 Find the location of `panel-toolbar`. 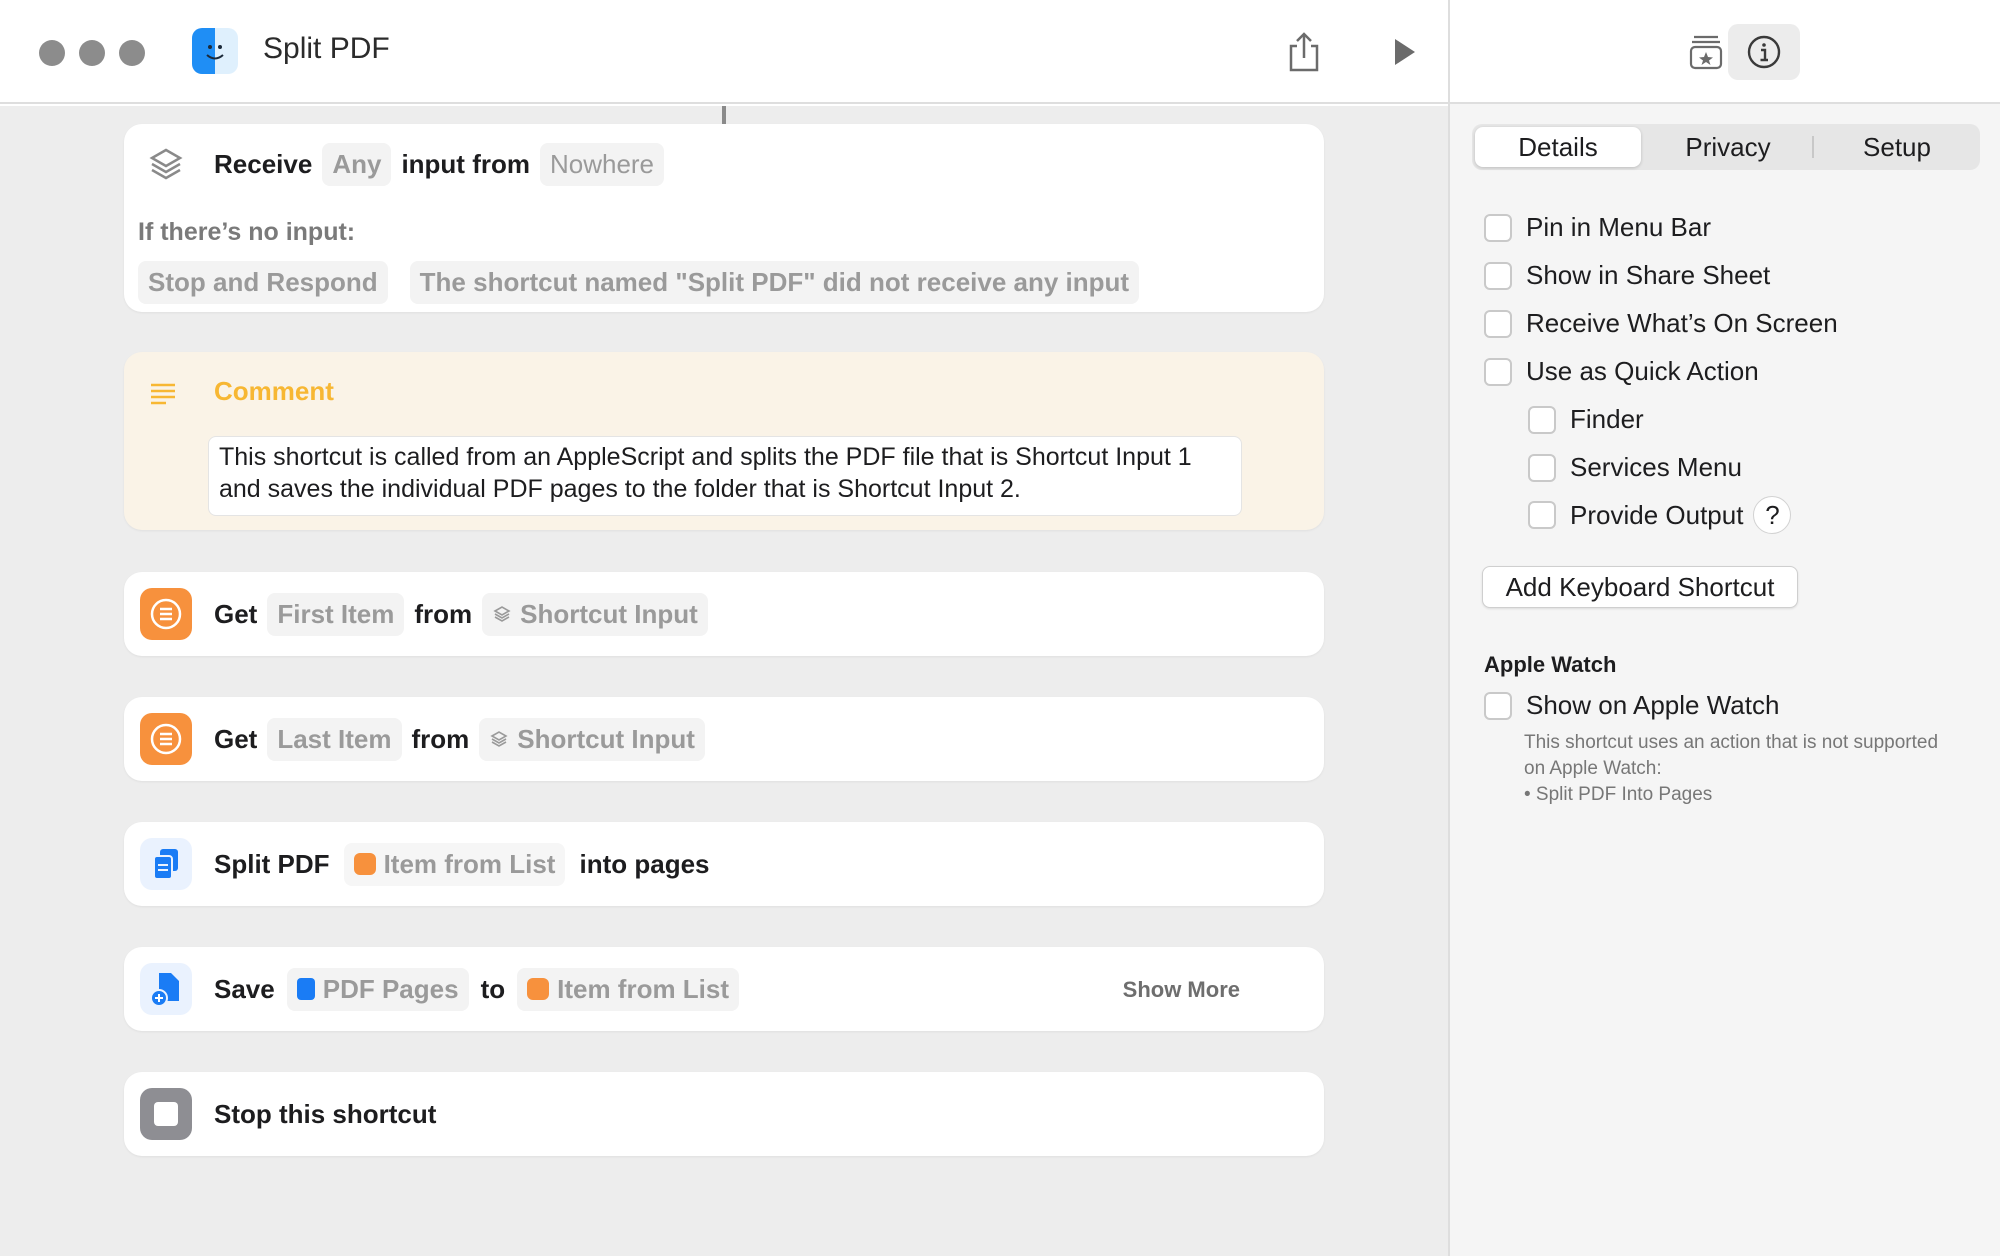

panel-toolbar is located at coordinates (1725, 52).